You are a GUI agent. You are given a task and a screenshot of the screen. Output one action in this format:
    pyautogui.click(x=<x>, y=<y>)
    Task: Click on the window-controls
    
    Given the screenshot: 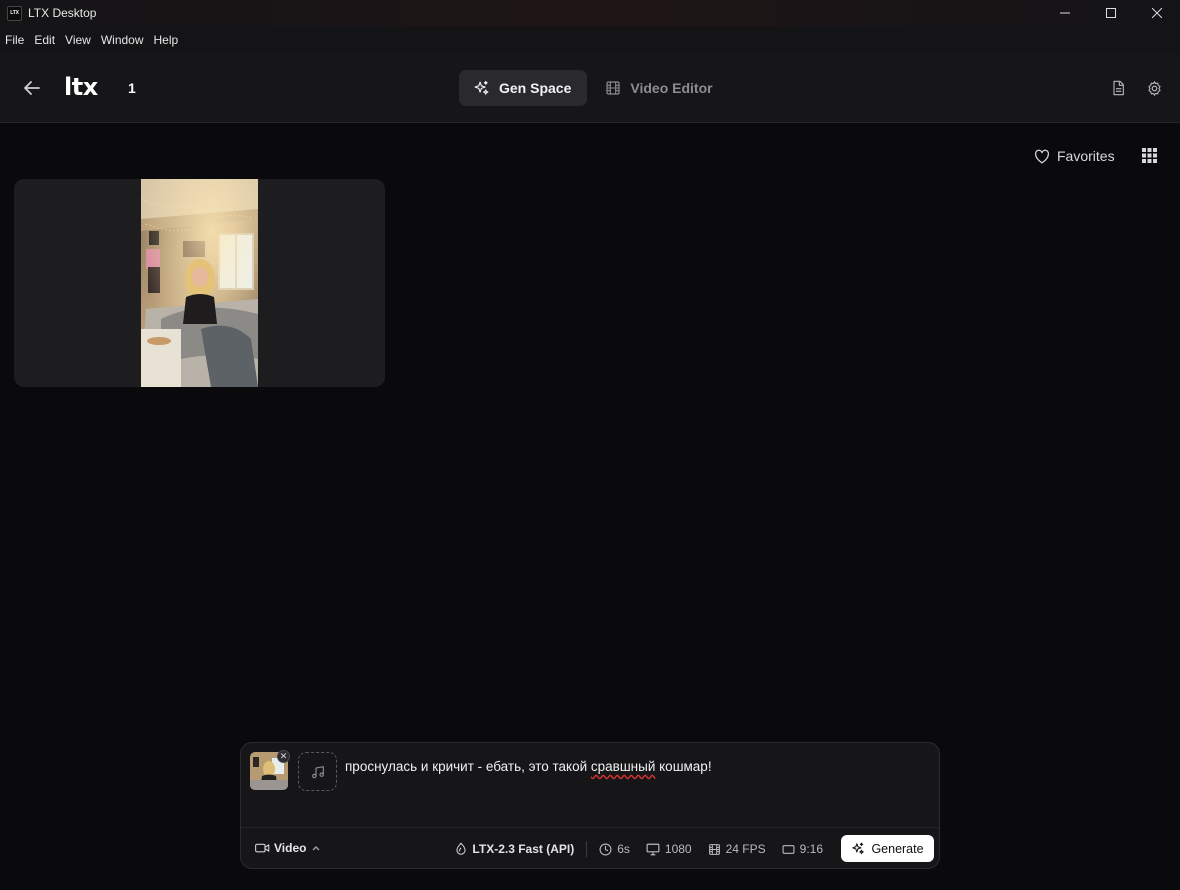 What is the action you would take?
    pyautogui.click(x=1111, y=13)
    